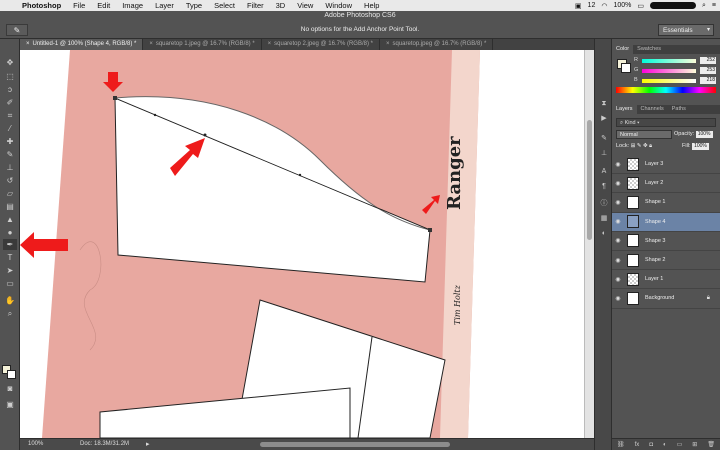 The height and width of the screenshot is (450, 720). I want to click on tab-layers: Layers, so click(624, 109).